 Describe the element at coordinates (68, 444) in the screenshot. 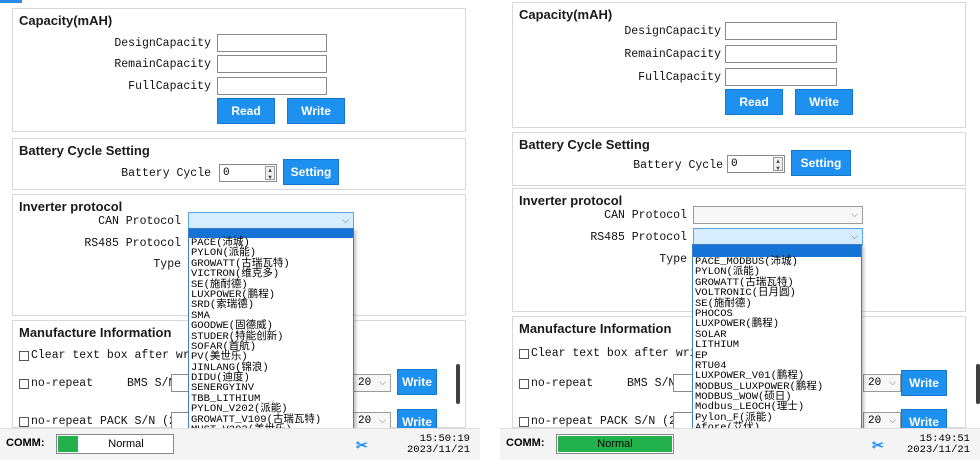

I see `status-led` at that location.